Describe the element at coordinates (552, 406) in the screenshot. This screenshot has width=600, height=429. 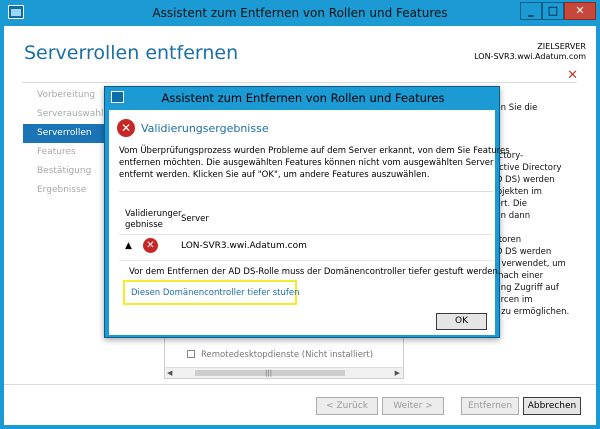
I see `cancel-button: Abbrechen` at that location.